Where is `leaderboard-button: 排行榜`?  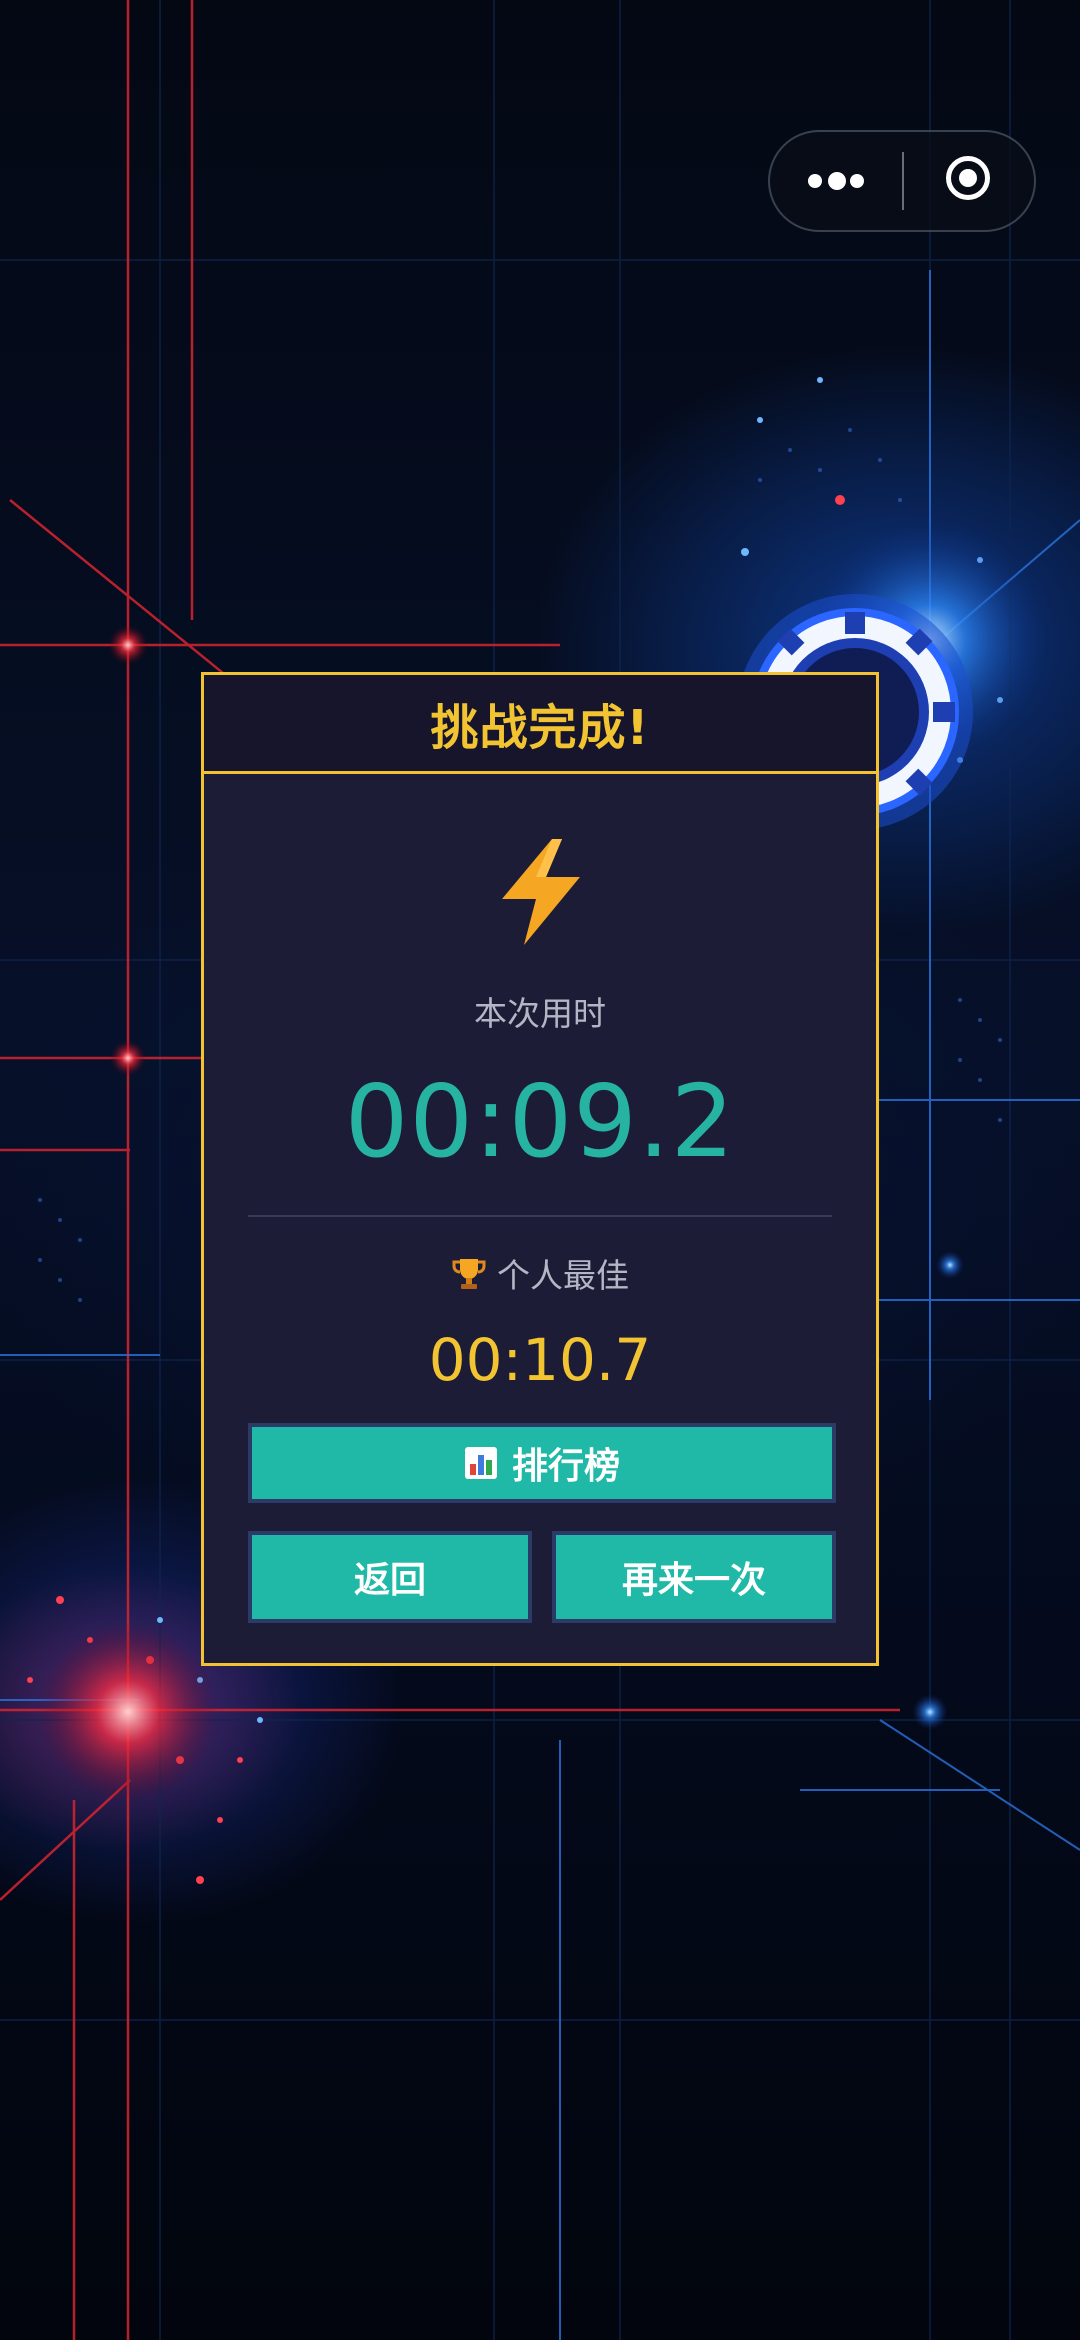
leaderboard-button: 排行榜 is located at coordinates (542, 1463).